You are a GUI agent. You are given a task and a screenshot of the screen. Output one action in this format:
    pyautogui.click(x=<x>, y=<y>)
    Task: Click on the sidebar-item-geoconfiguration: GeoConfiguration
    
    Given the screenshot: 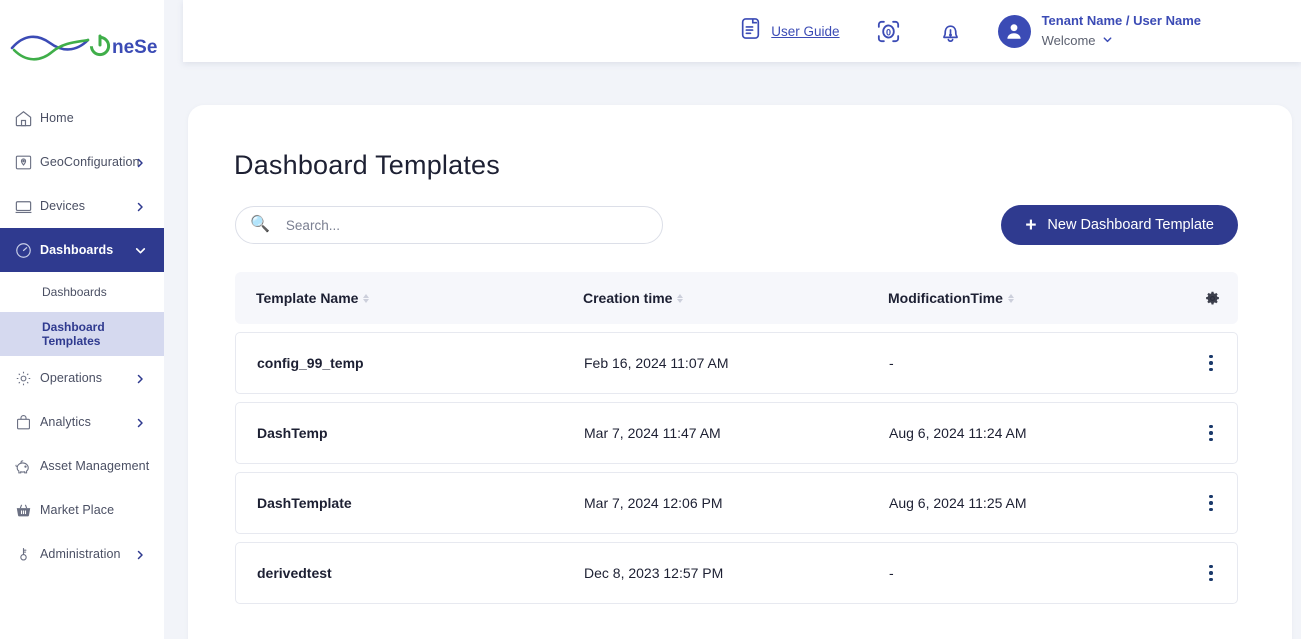 What is the action you would take?
    pyautogui.click(x=82, y=162)
    